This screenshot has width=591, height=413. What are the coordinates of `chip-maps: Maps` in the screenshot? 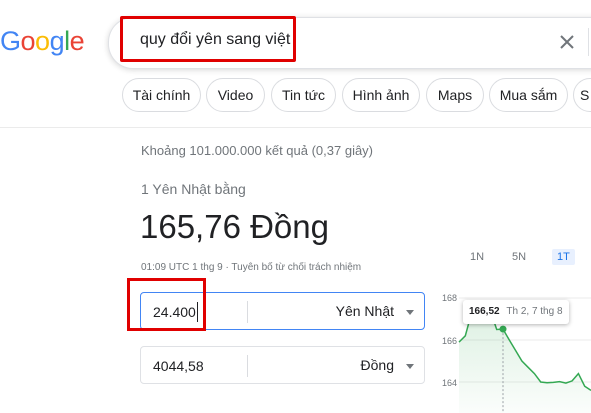 It's located at (455, 95).